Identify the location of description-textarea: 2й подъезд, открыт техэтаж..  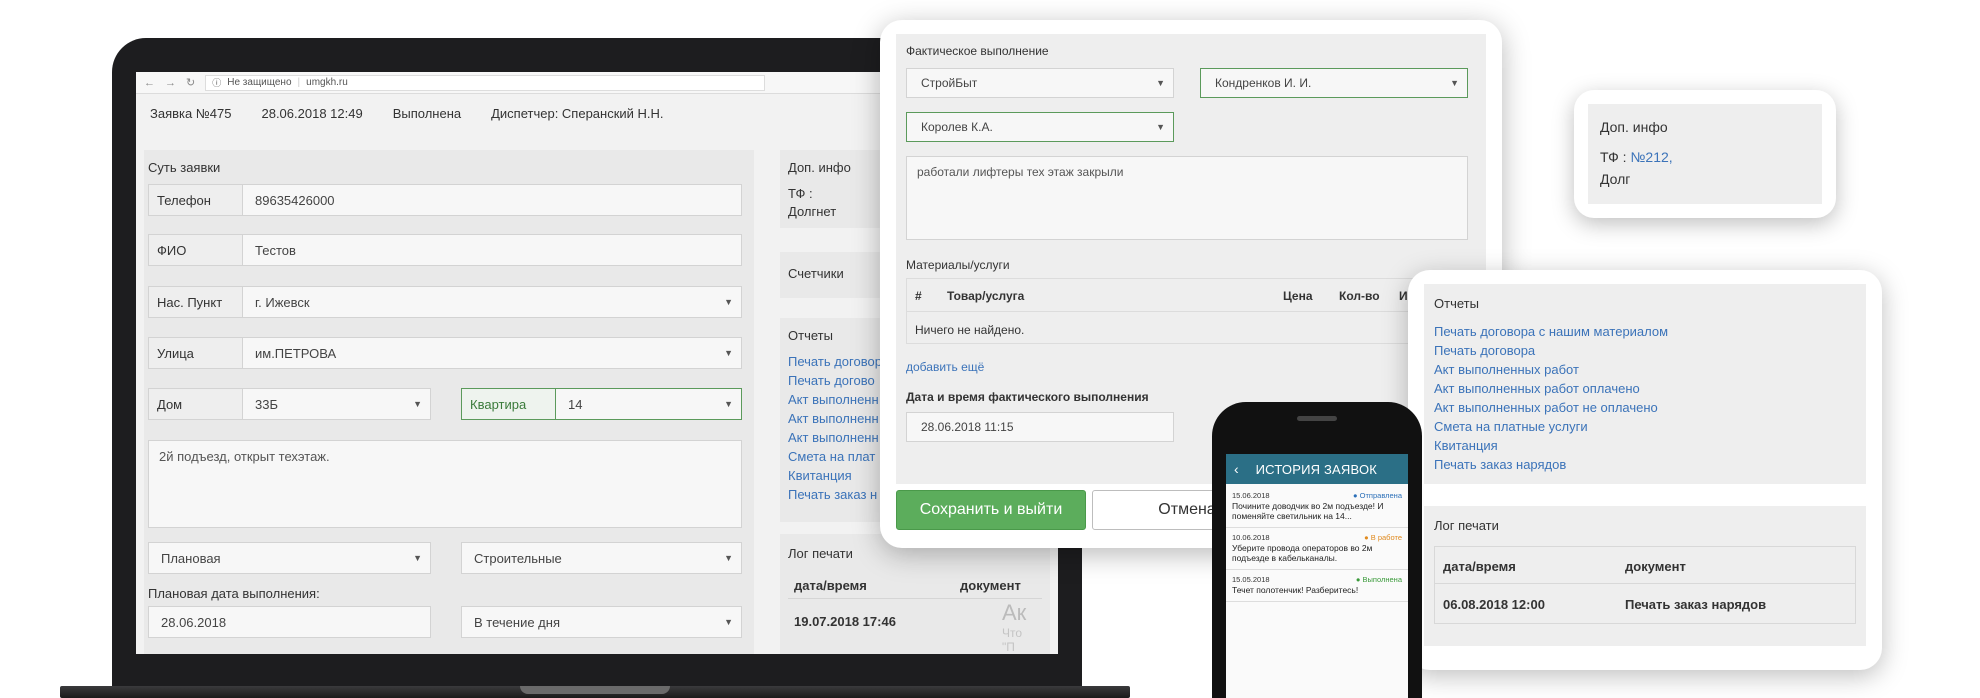
(445, 484).